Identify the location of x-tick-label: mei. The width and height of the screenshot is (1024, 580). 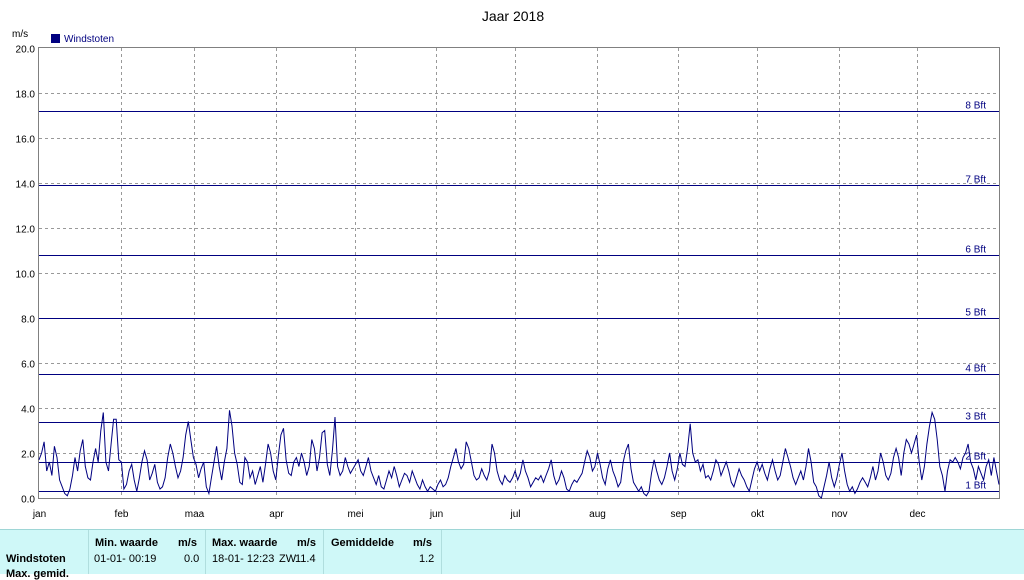
(355, 514).